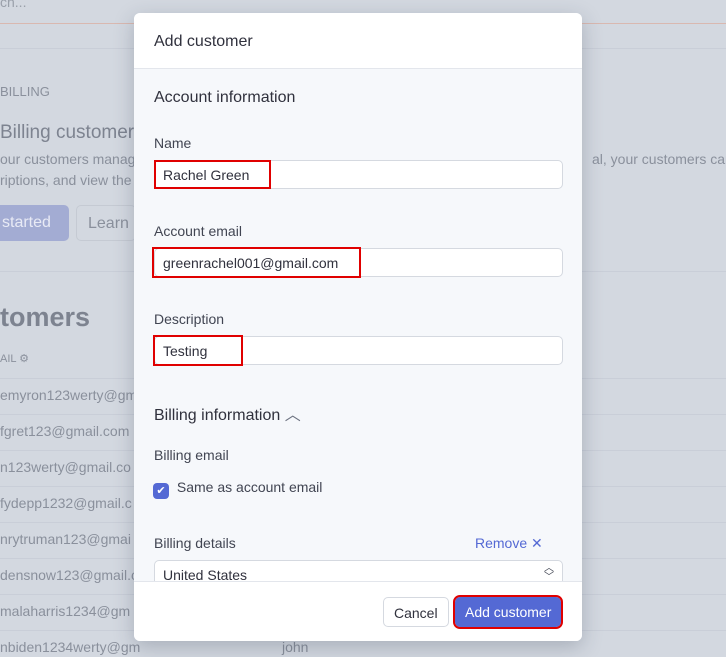 The width and height of the screenshot is (726, 657). Describe the element at coordinates (66, 503) in the screenshot. I see `table-row: fydepp1232@gmail.c` at that location.